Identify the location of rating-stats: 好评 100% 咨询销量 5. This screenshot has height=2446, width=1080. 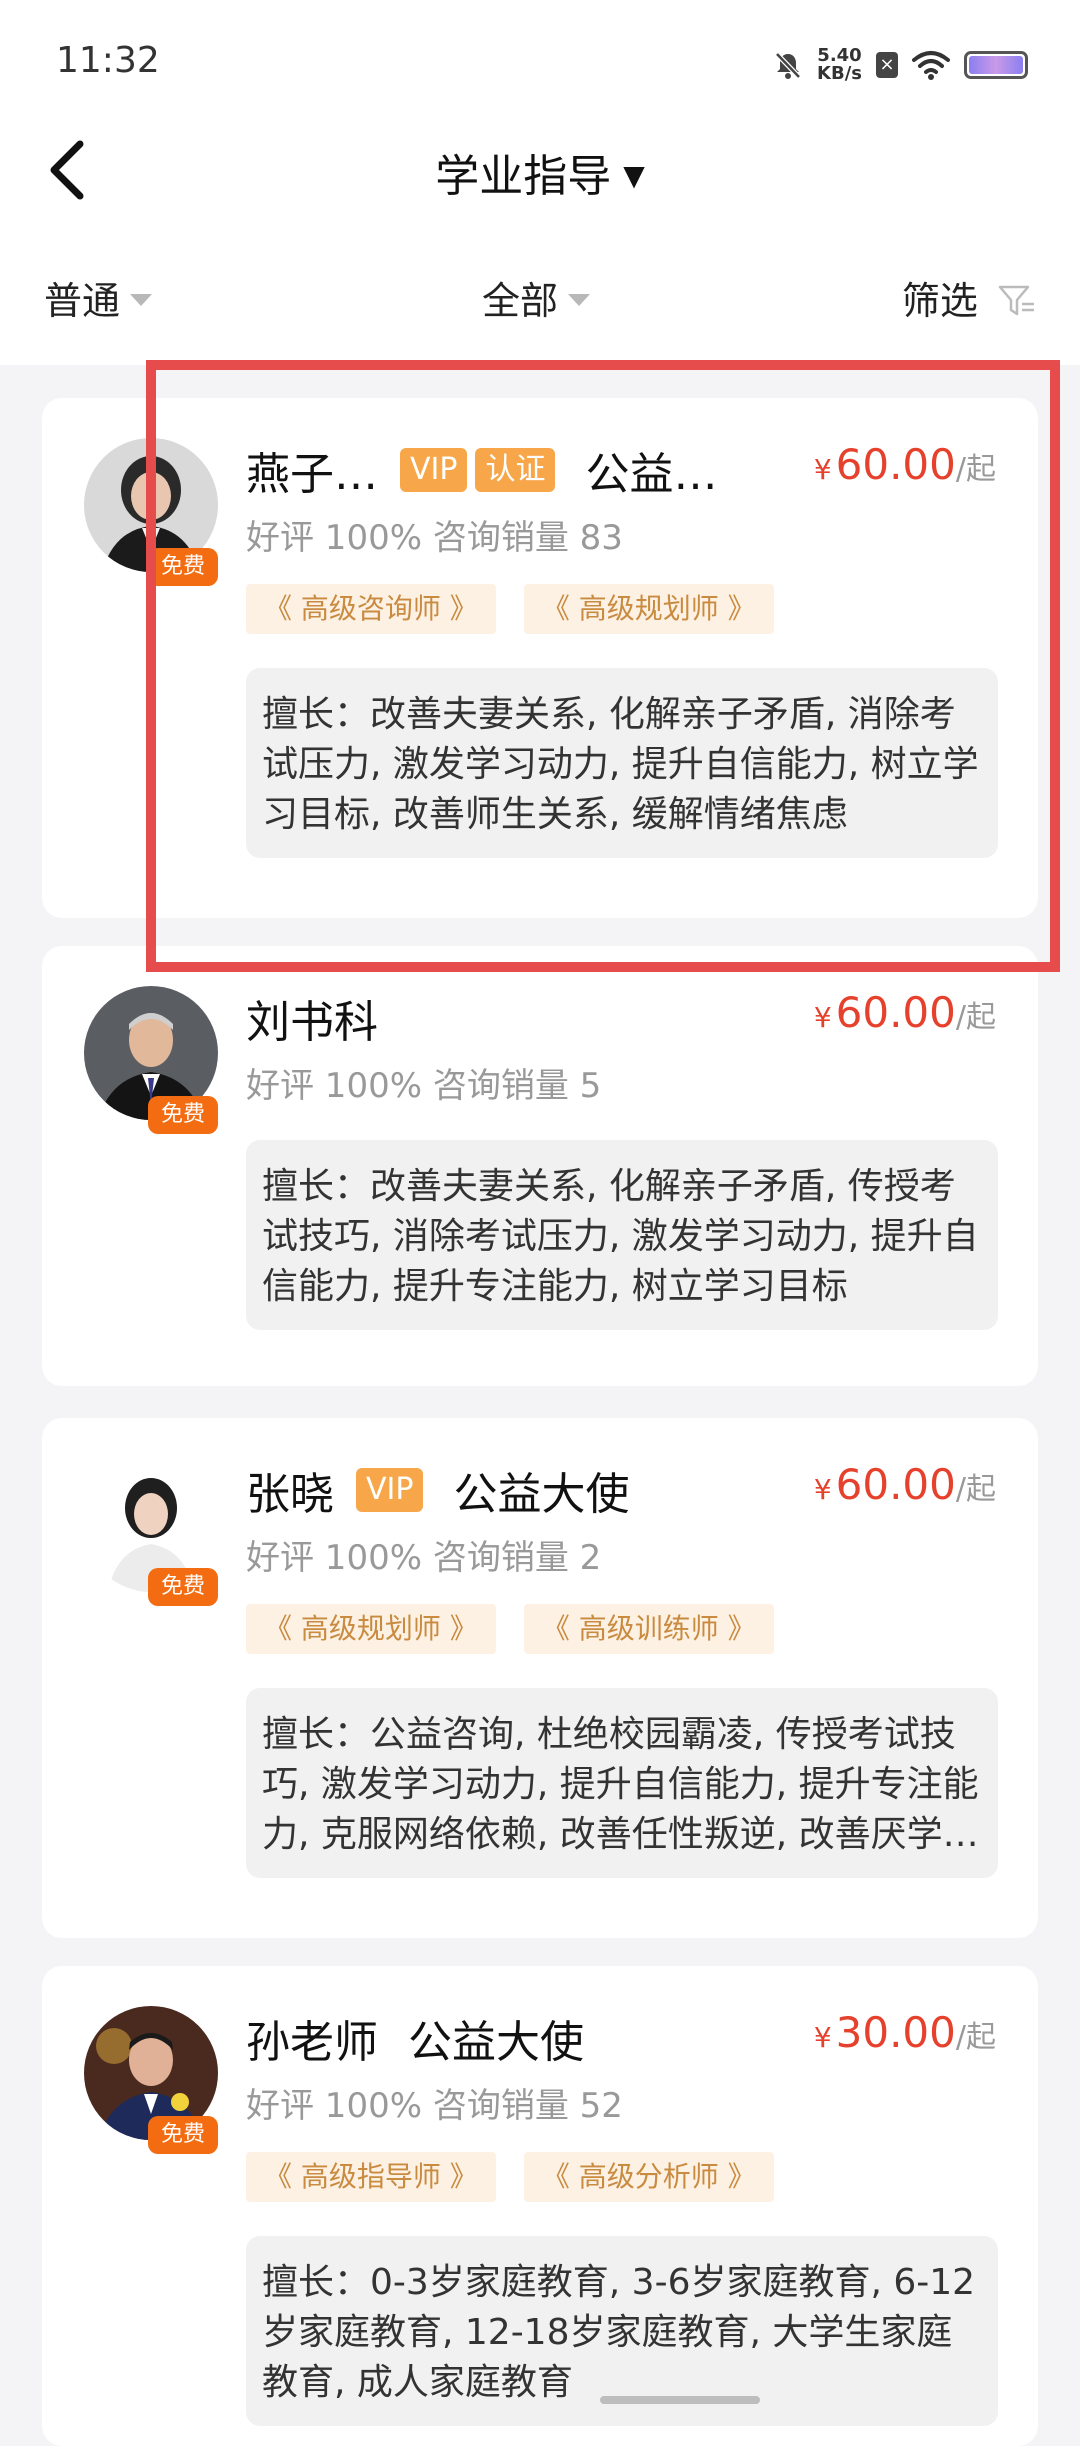
(424, 1086).